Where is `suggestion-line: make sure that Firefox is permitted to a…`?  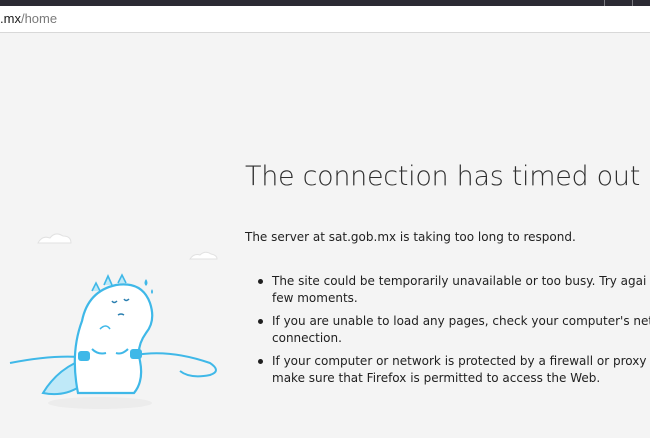
suggestion-line: make sure that Firefox is permitted to a… is located at coordinates (436, 378).